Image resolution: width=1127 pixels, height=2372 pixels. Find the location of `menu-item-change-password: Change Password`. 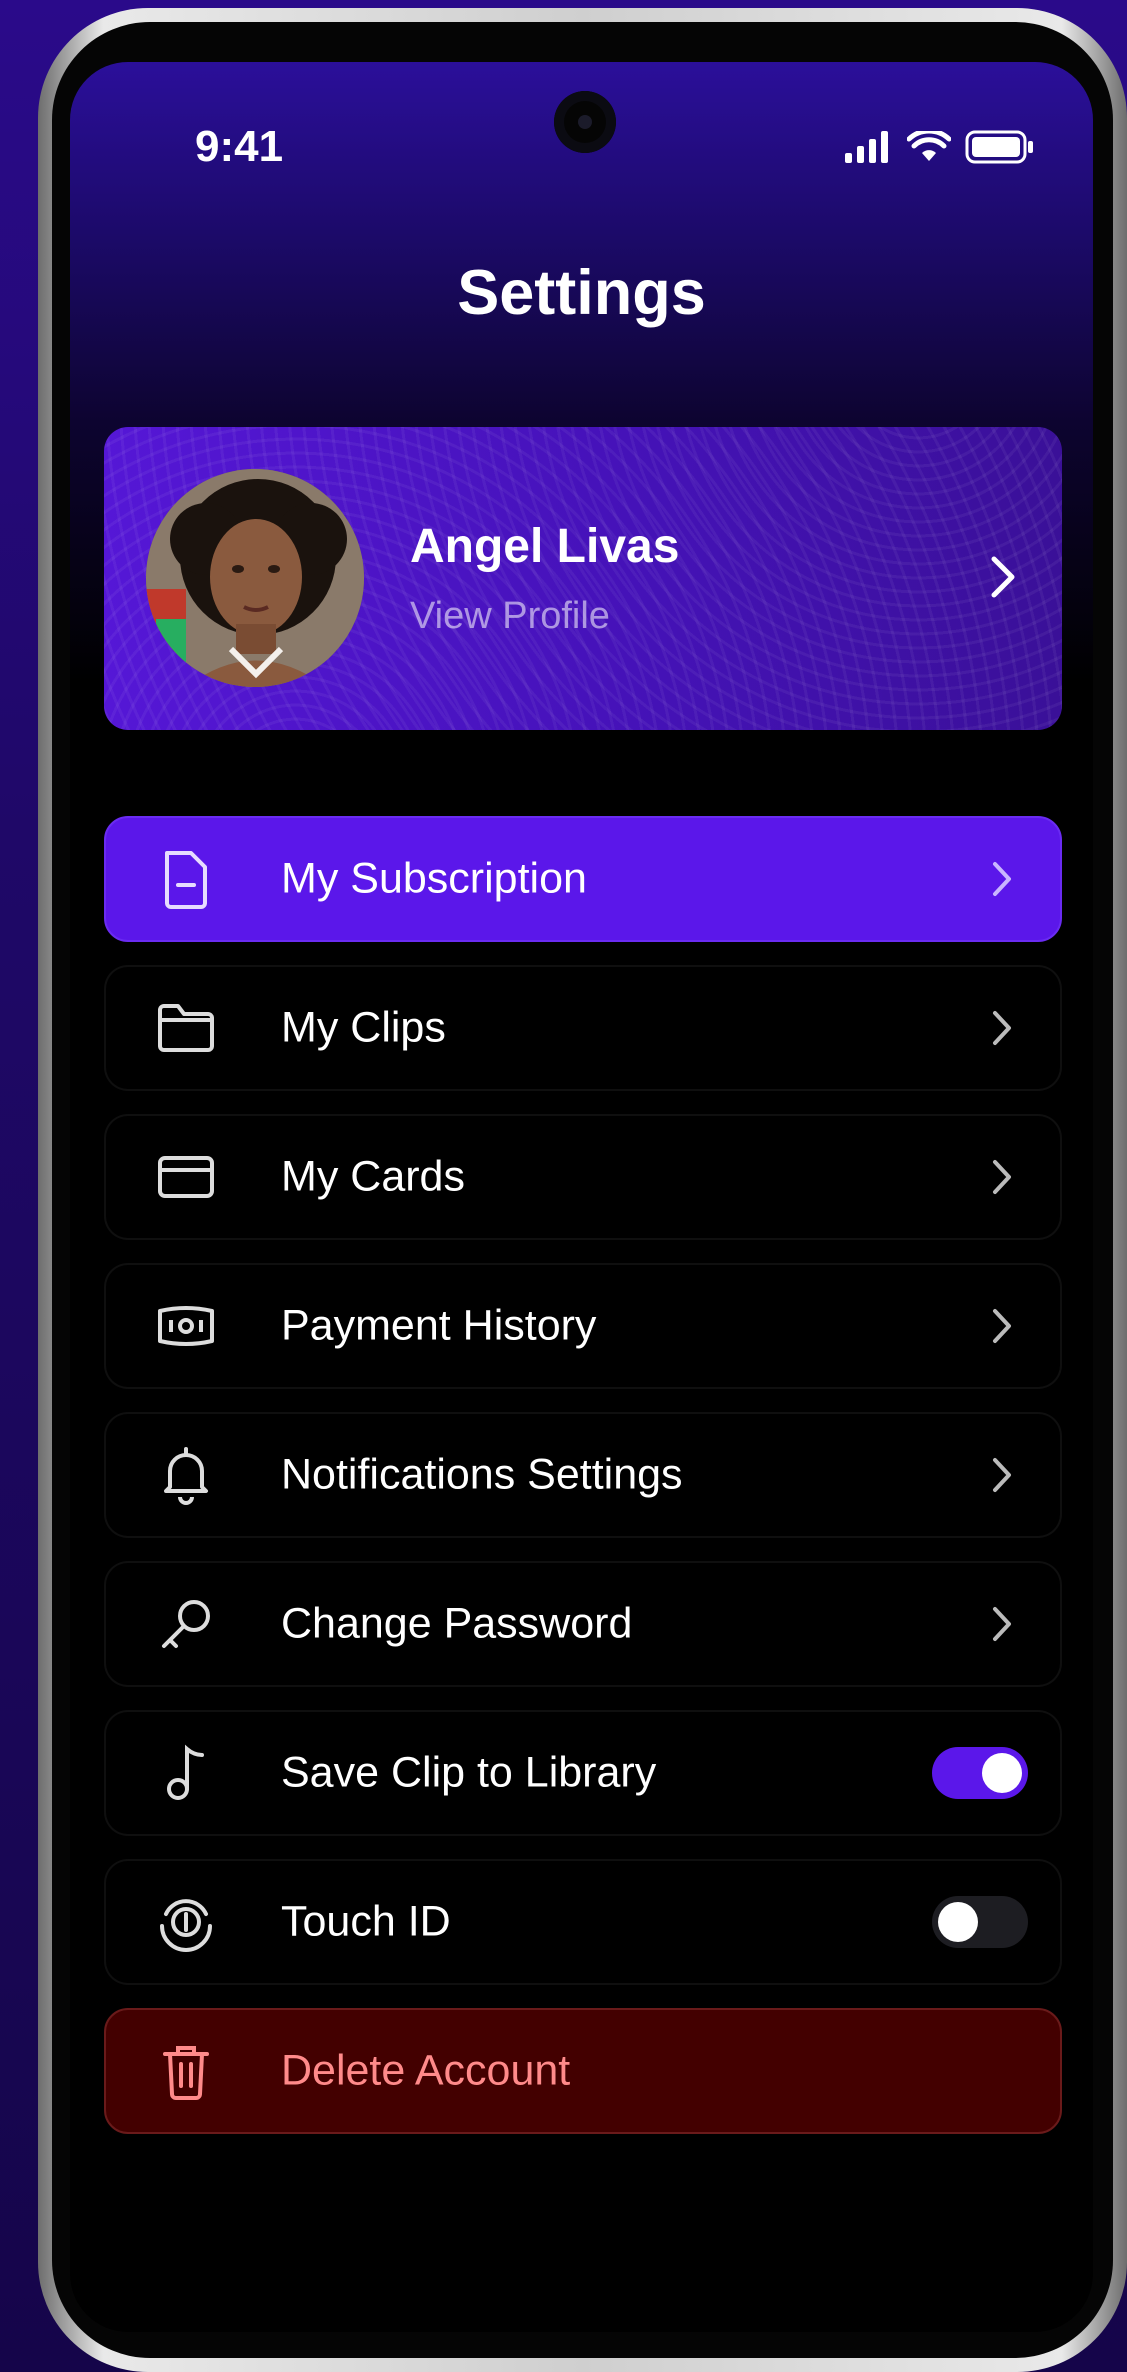

menu-item-change-password: Change Password is located at coordinates (583, 1624).